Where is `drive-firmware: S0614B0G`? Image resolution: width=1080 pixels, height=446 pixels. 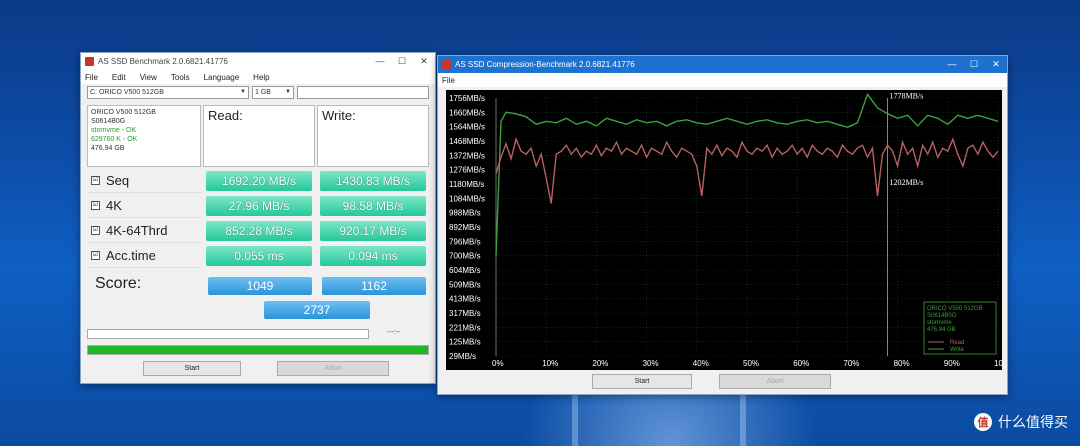 drive-firmware: S0614B0G is located at coordinates (108, 121).